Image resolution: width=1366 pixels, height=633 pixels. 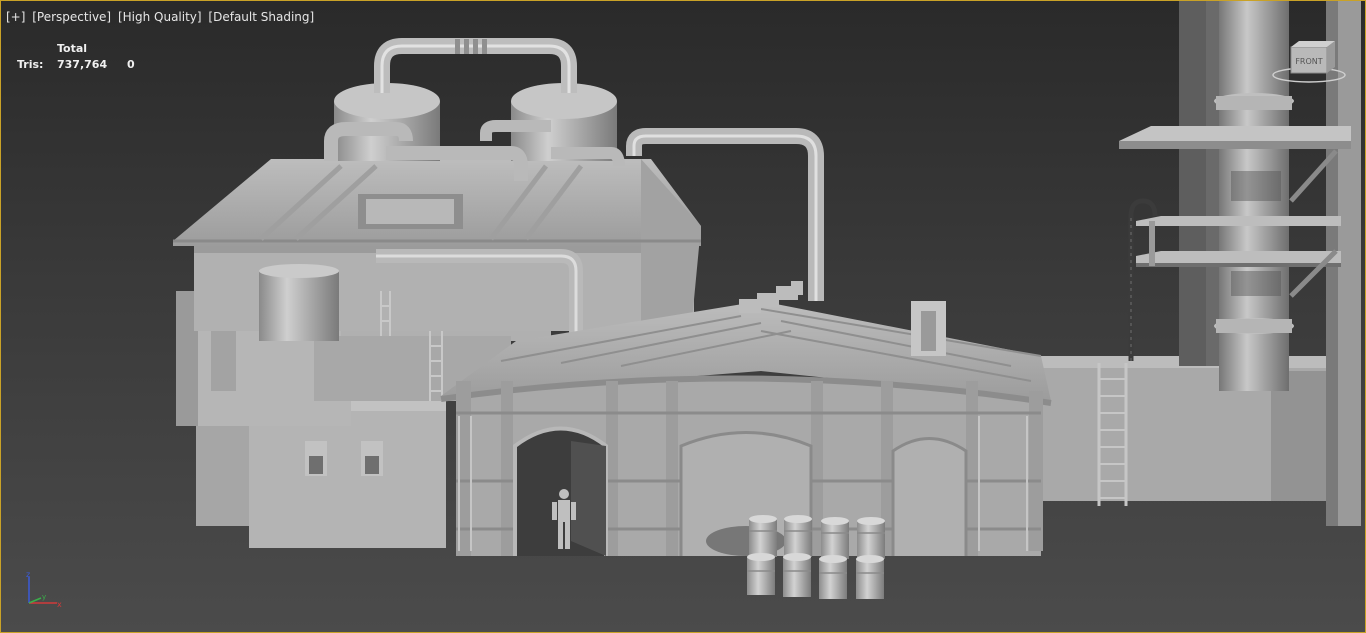 What do you see at coordinates (59, 604) in the screenshot?
I see `axis-x-label: x` at bounding box center [59, 604].